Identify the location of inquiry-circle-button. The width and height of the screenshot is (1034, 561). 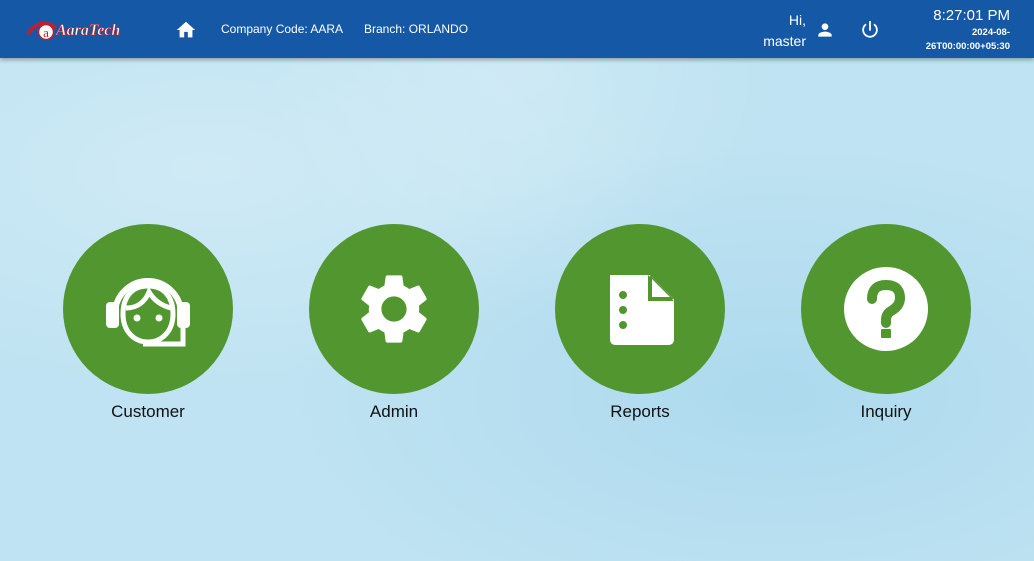
(886, 309).